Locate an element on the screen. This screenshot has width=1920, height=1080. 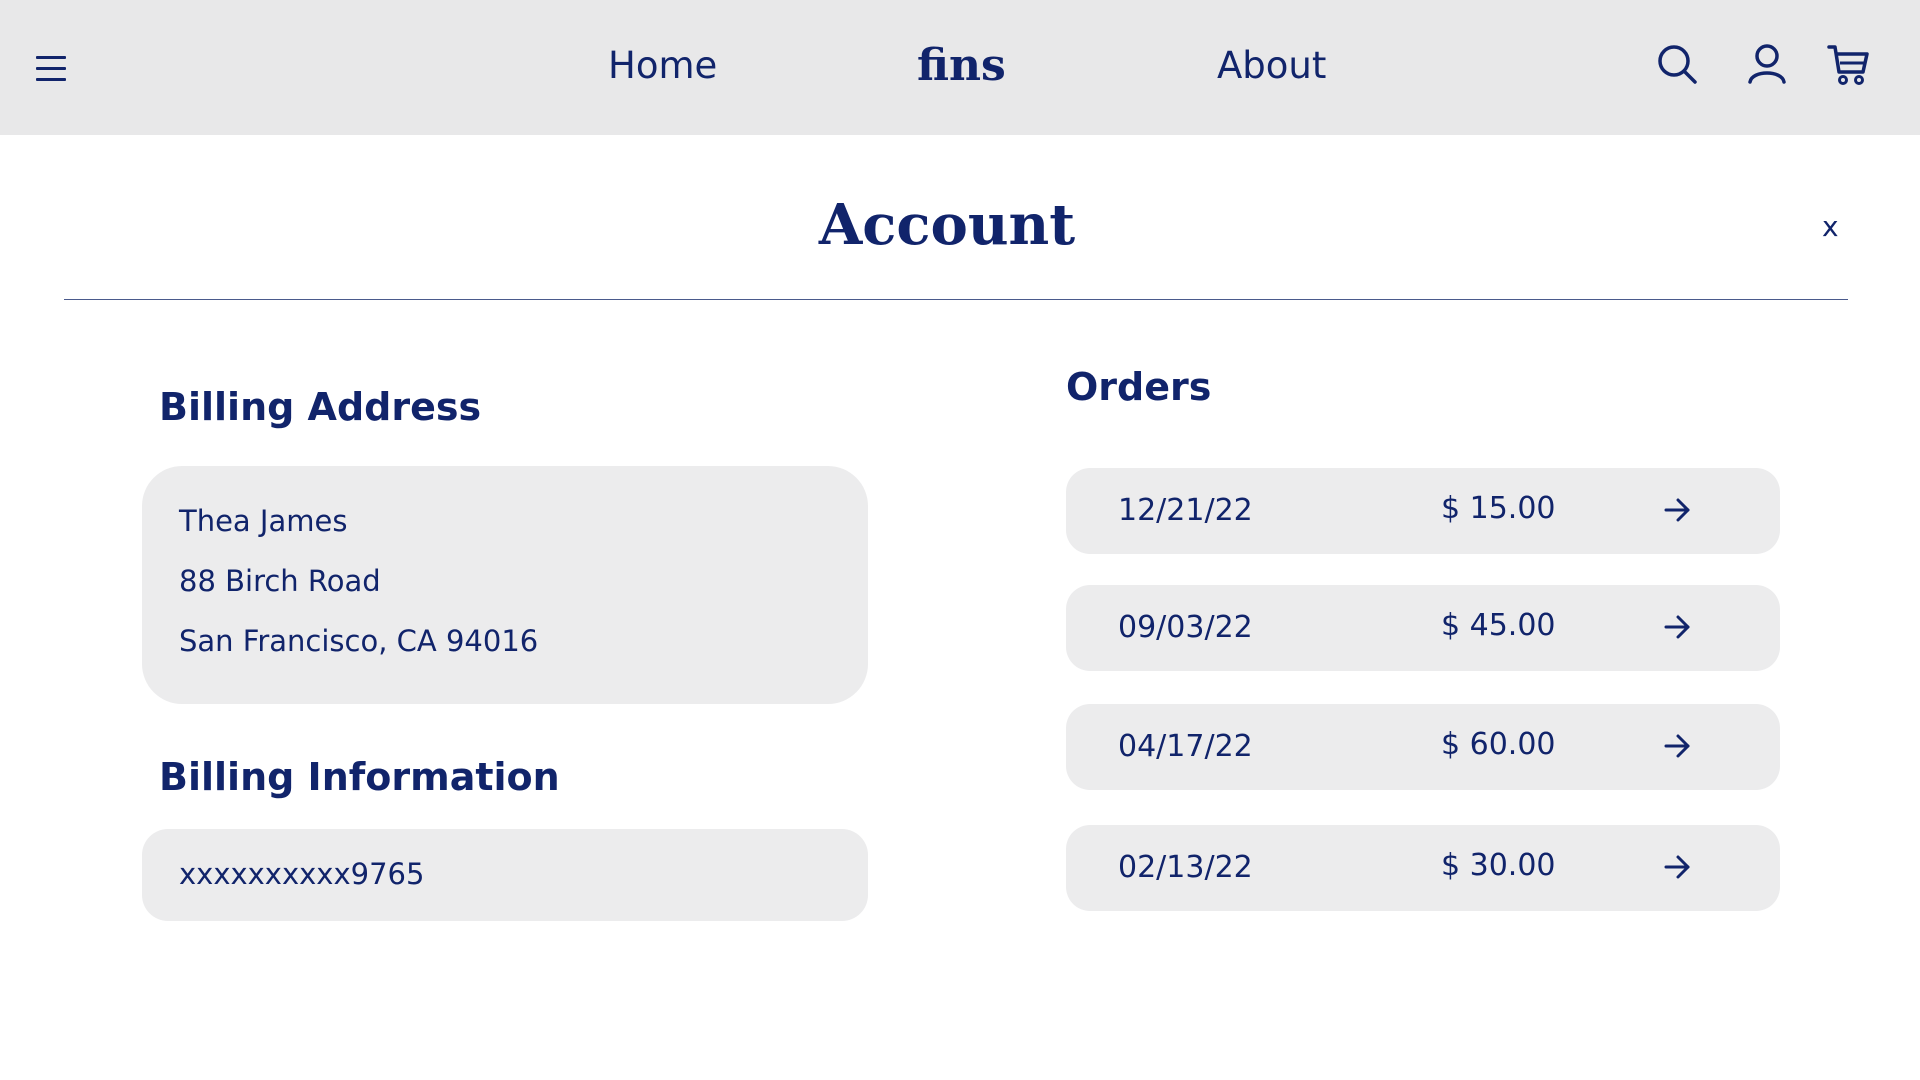
address-city: San Francisco, CA 94016 is located at coordinates (359, 641).